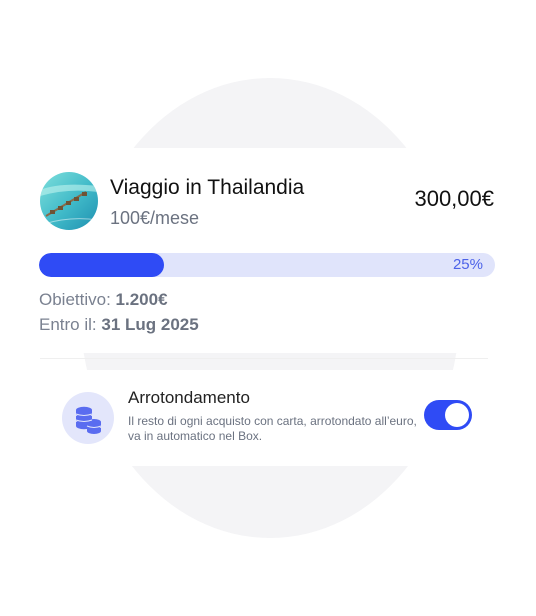  I want to click on goal-deadline-label: Entro il:, so click(68, 324).